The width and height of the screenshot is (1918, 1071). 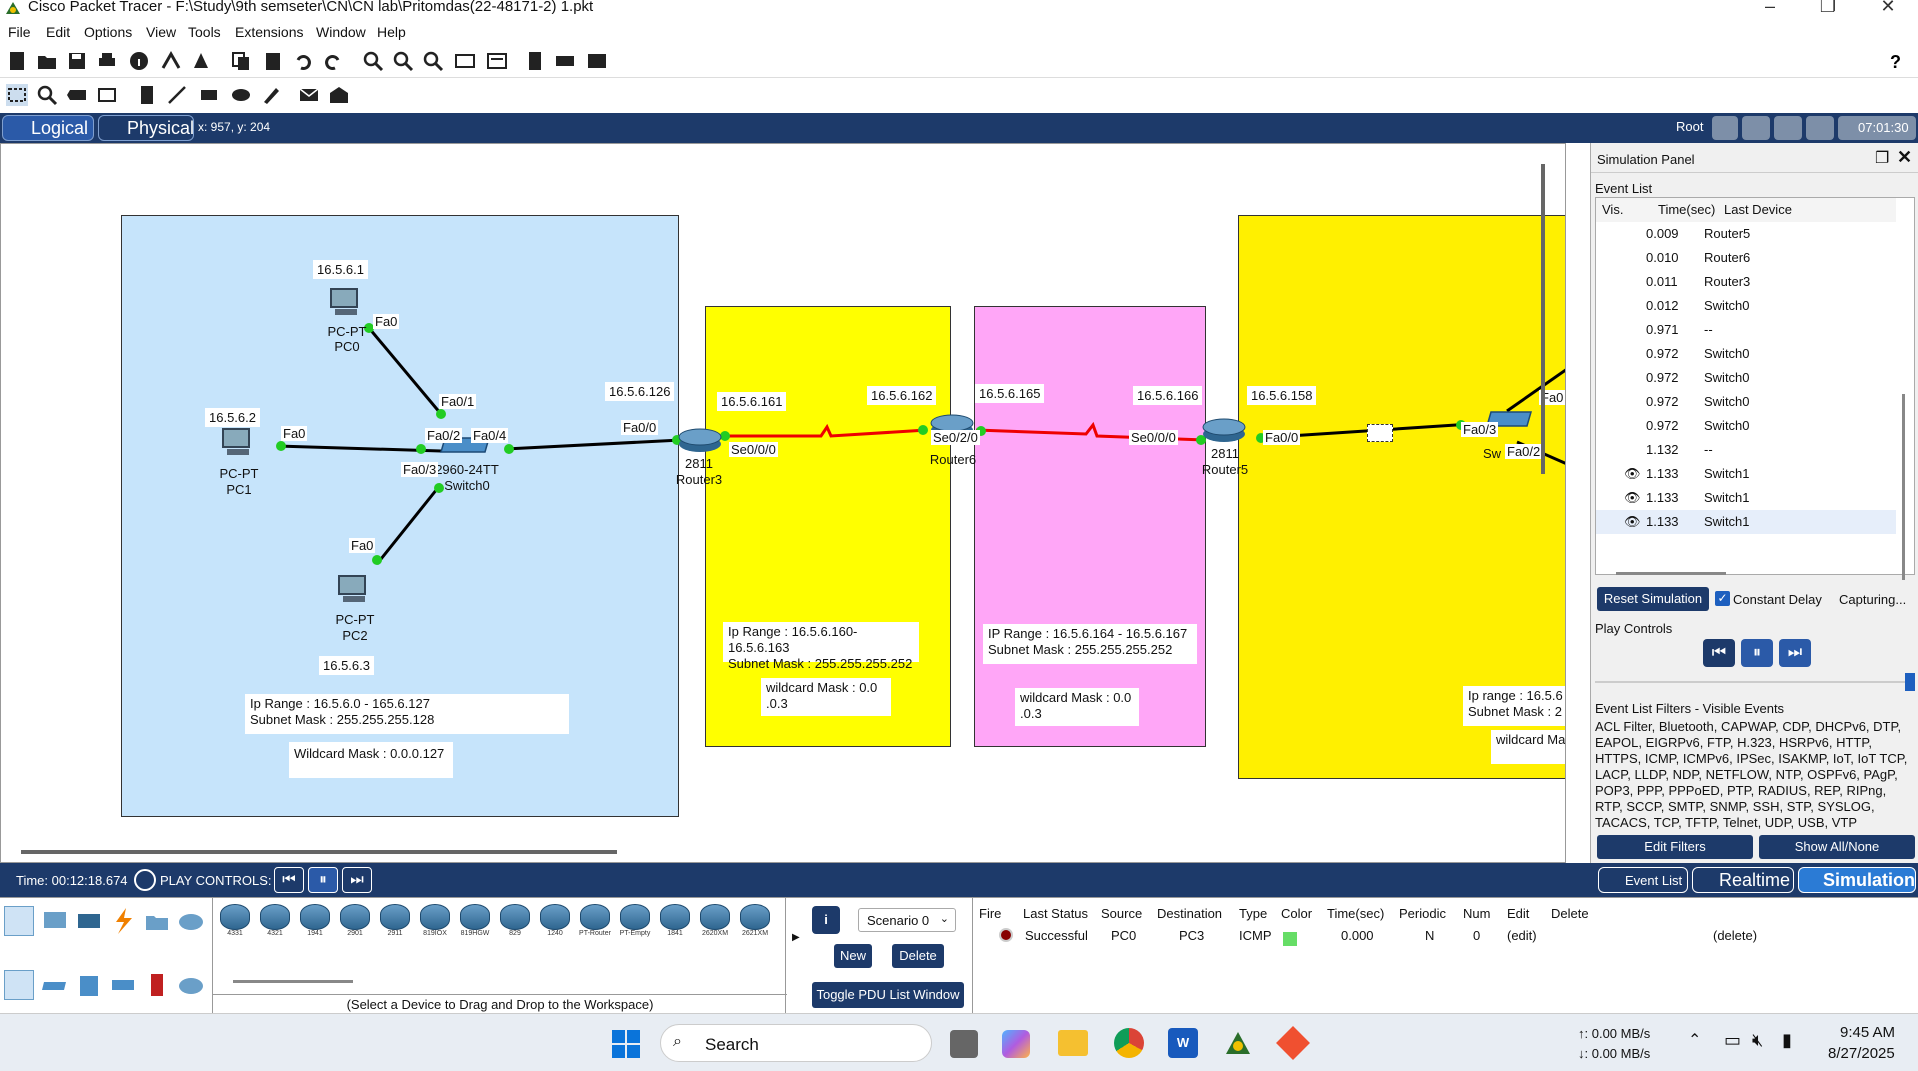 I want to click on info-icon, so click(x=139, y=61).